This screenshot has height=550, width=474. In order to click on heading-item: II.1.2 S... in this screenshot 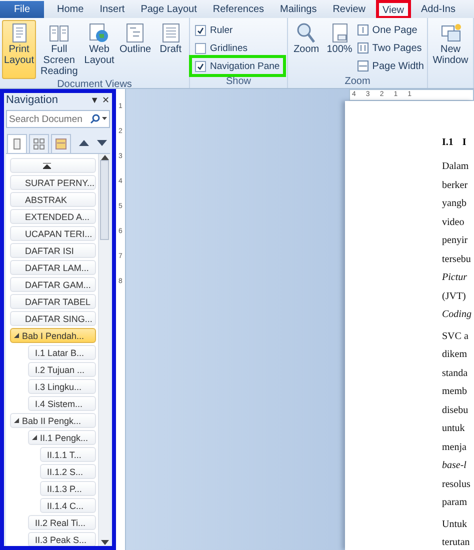, I will do `click(68, 471)`.